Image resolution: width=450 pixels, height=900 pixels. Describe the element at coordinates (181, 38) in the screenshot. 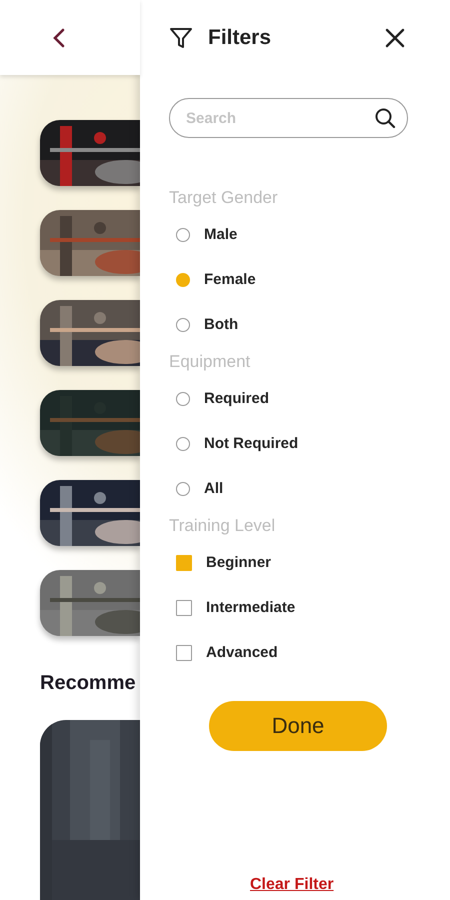

I see `filter-icon` at that location.